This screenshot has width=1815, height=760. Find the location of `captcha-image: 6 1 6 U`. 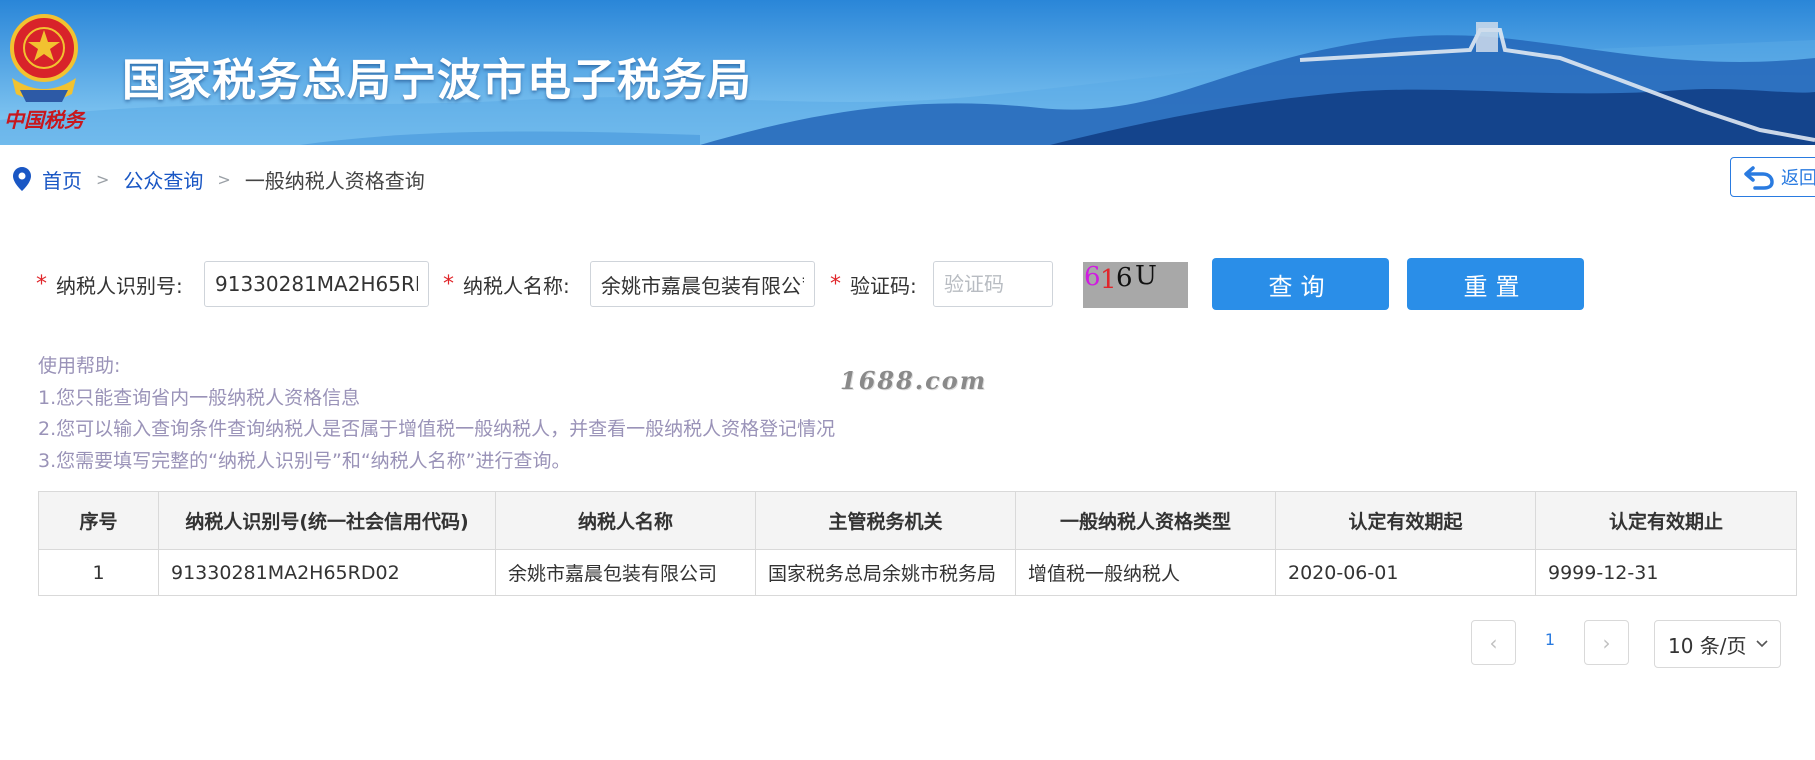

captcha-image: 6 1 6 U is located at coordinates (1135, 284).